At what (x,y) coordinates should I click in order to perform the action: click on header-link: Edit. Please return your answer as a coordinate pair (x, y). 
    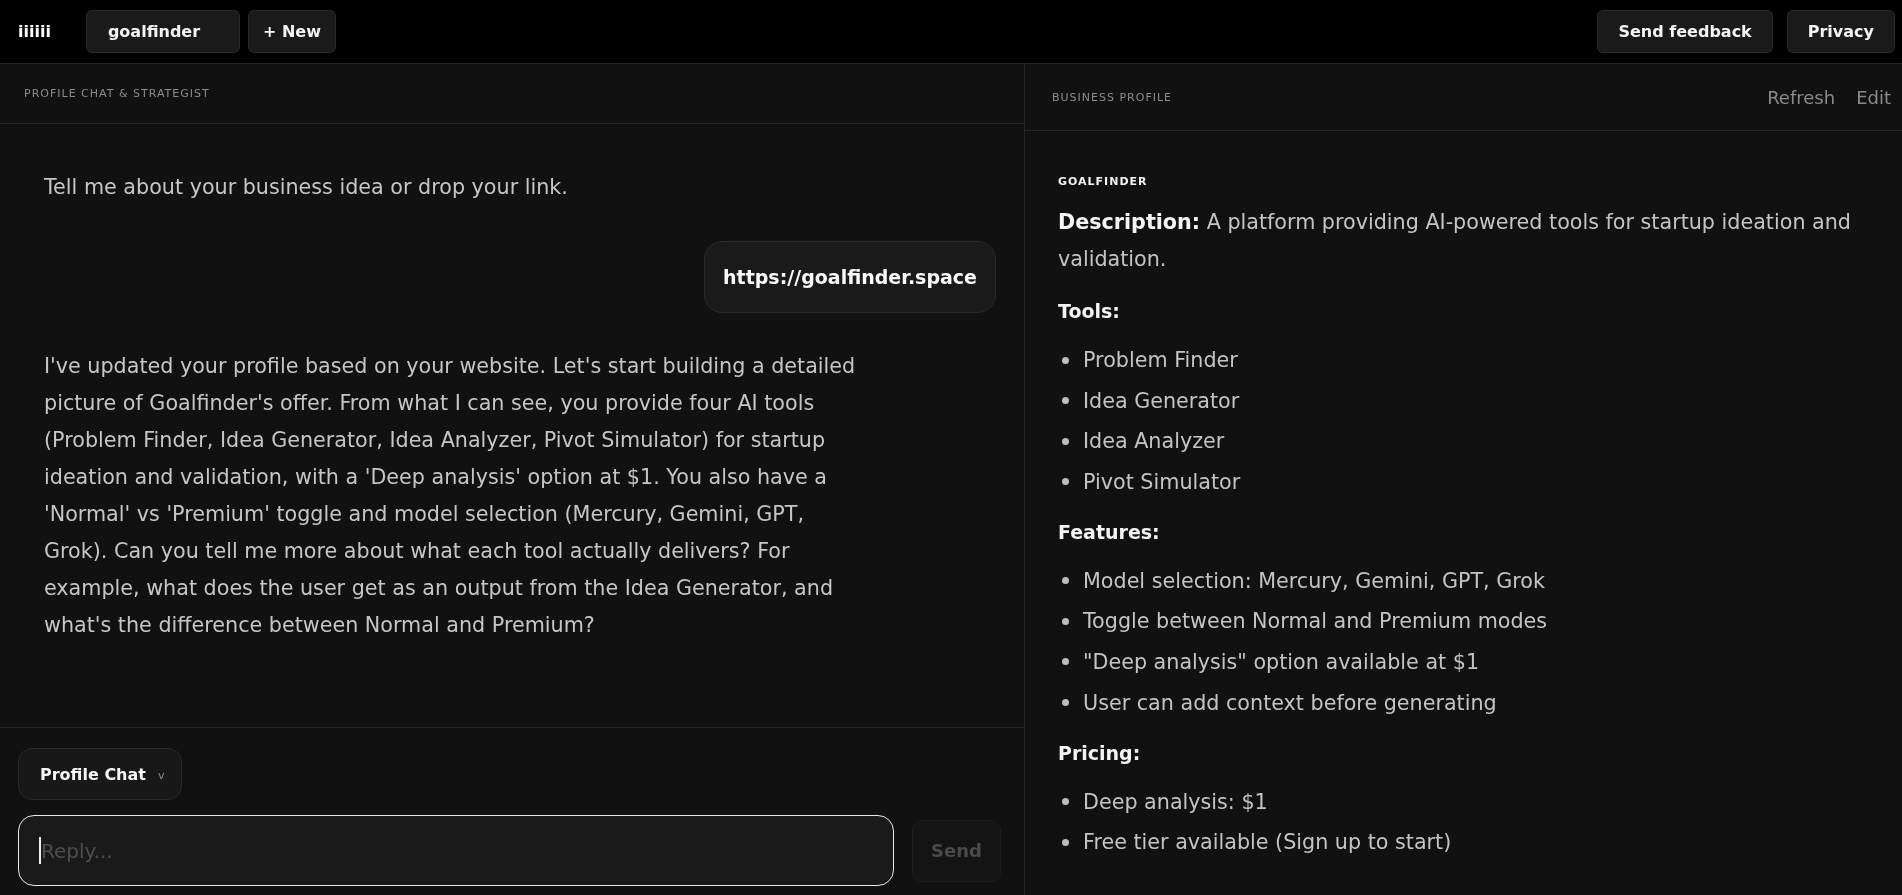
    Looking at the image, I should click on (1873, 97).